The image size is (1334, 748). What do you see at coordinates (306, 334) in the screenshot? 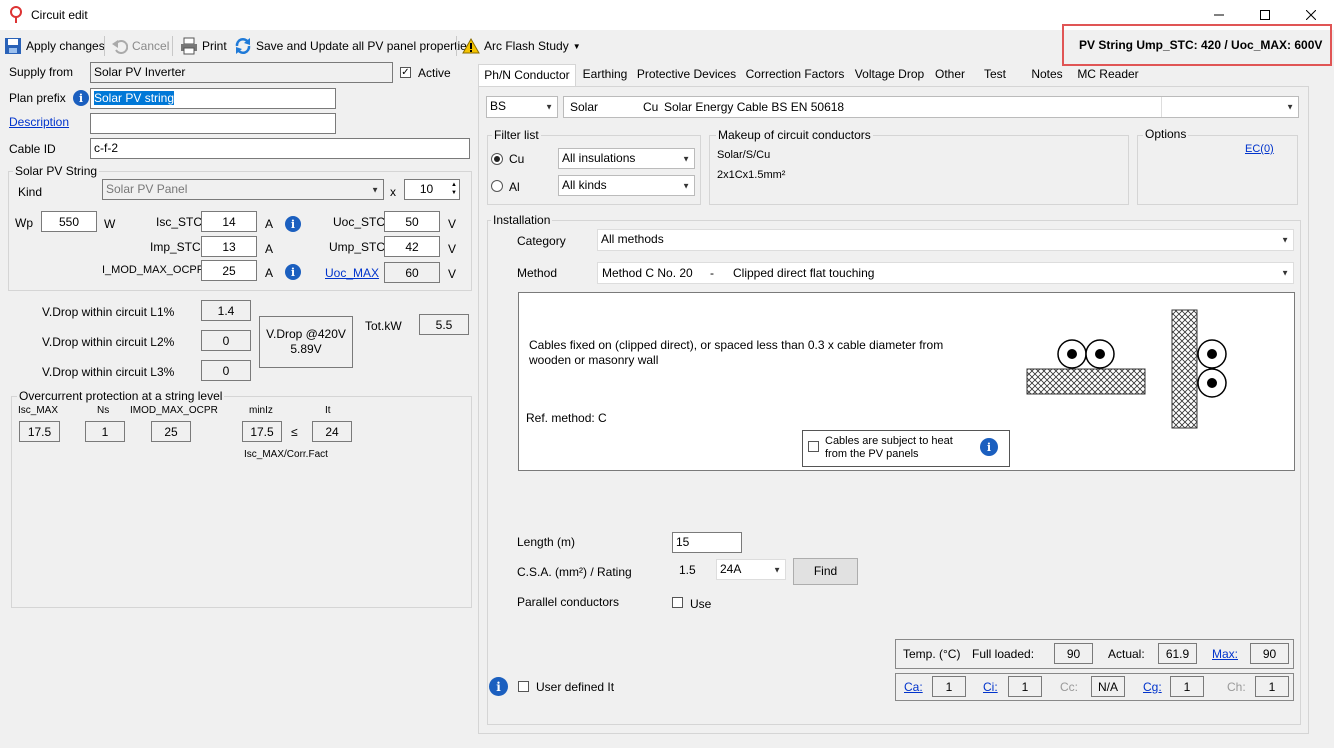
I see `vdrop-summary-title: V.Drop @420V` at bounding box center [306, 334].